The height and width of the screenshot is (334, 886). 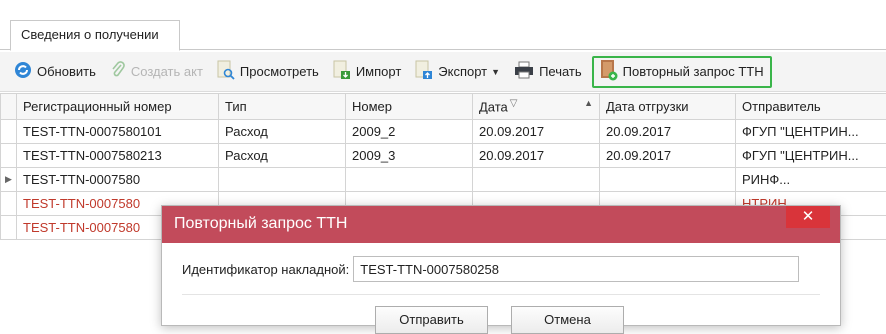 What do you see at coordinates (424, 71) in the screenshot?
I see `export-icon` at bounding box center [424, 71].